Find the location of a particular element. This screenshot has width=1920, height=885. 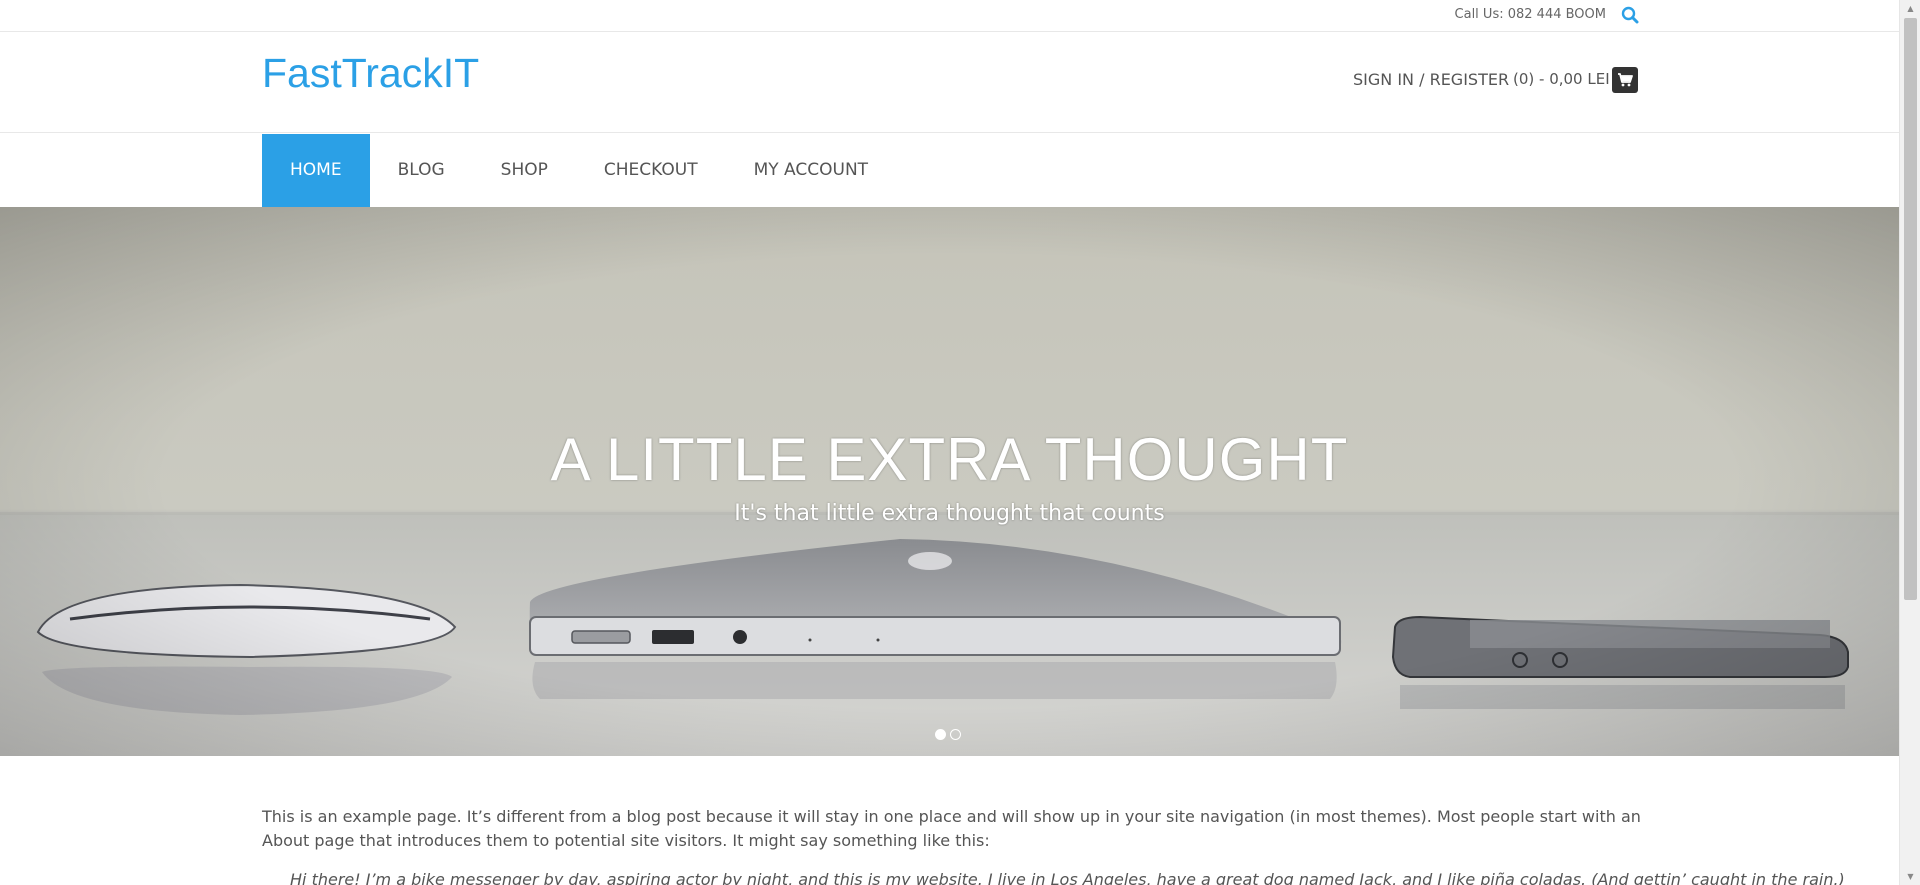

search-icon is located at coordinates (1630, 15).